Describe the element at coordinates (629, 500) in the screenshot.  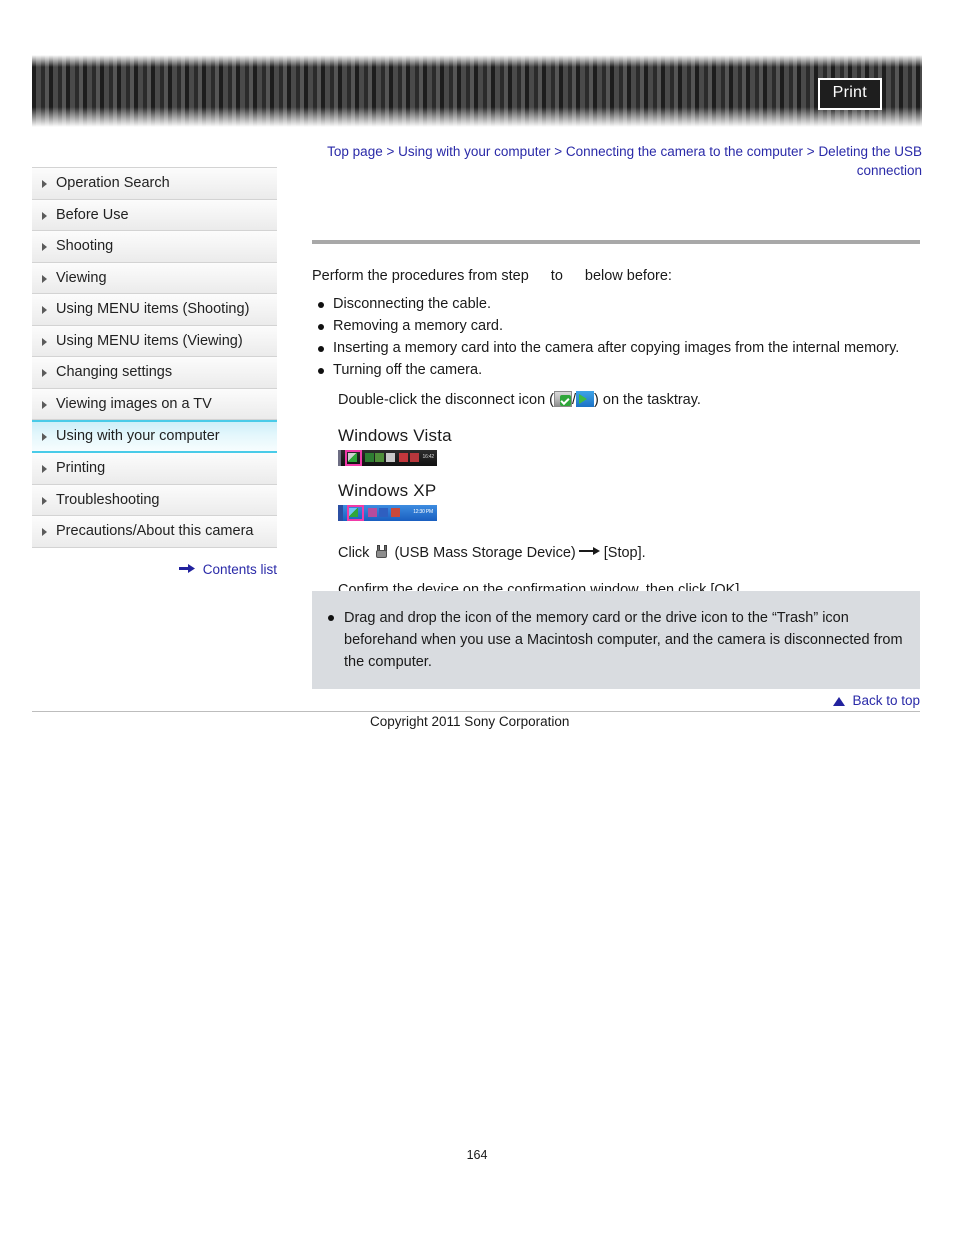
I see `windows-xp-figure: Windows XP 12:30 PM` at that location.